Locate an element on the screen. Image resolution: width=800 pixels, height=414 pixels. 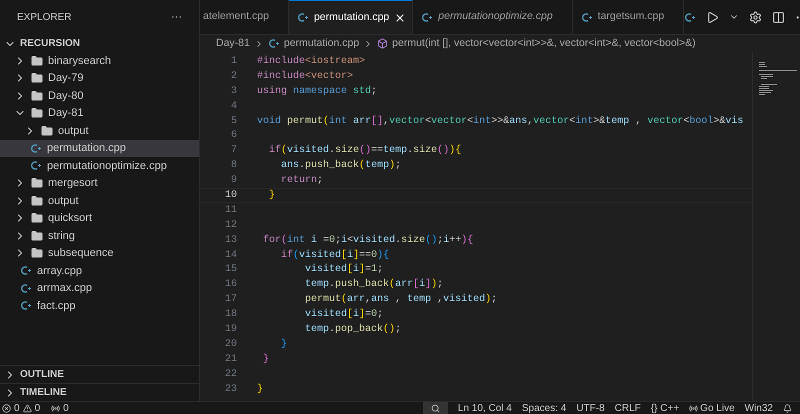
item-label: fact.cpp is located at coordinates (56, 306).